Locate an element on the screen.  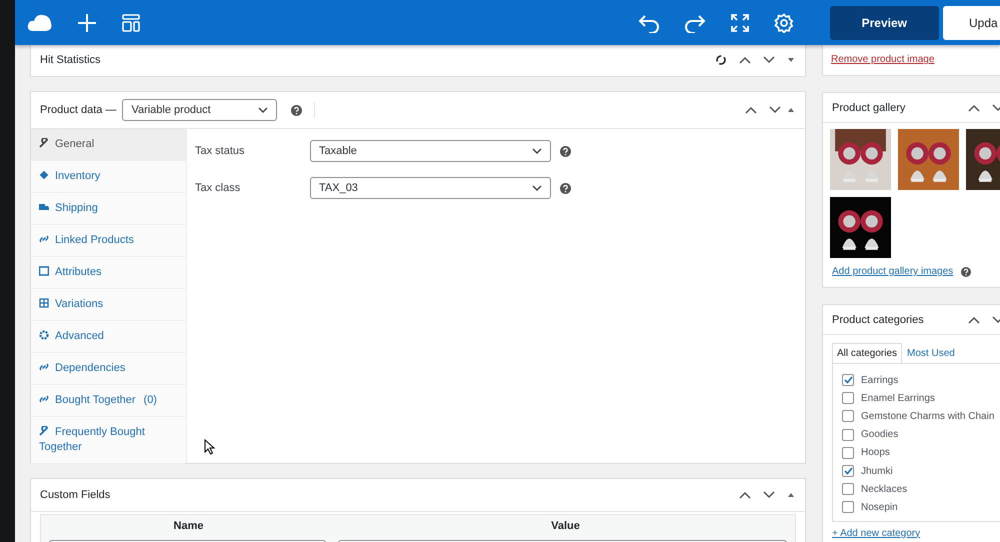
column-header: Name is located at coordinates (188, 526).